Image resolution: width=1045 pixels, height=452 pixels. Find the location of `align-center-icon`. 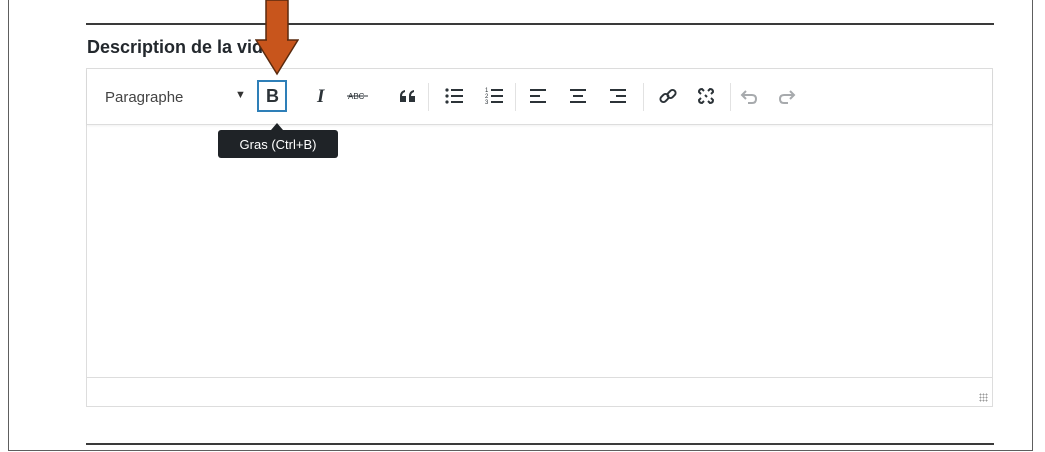

align-center-icon is located at coordinates (578, 96).